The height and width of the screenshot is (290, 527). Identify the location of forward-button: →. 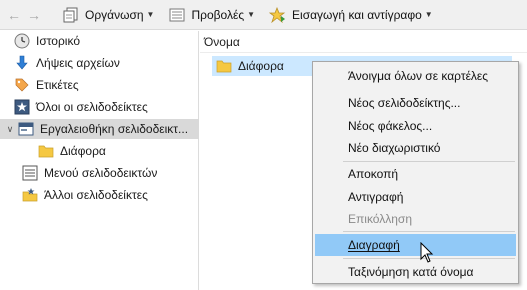
(34, 15).